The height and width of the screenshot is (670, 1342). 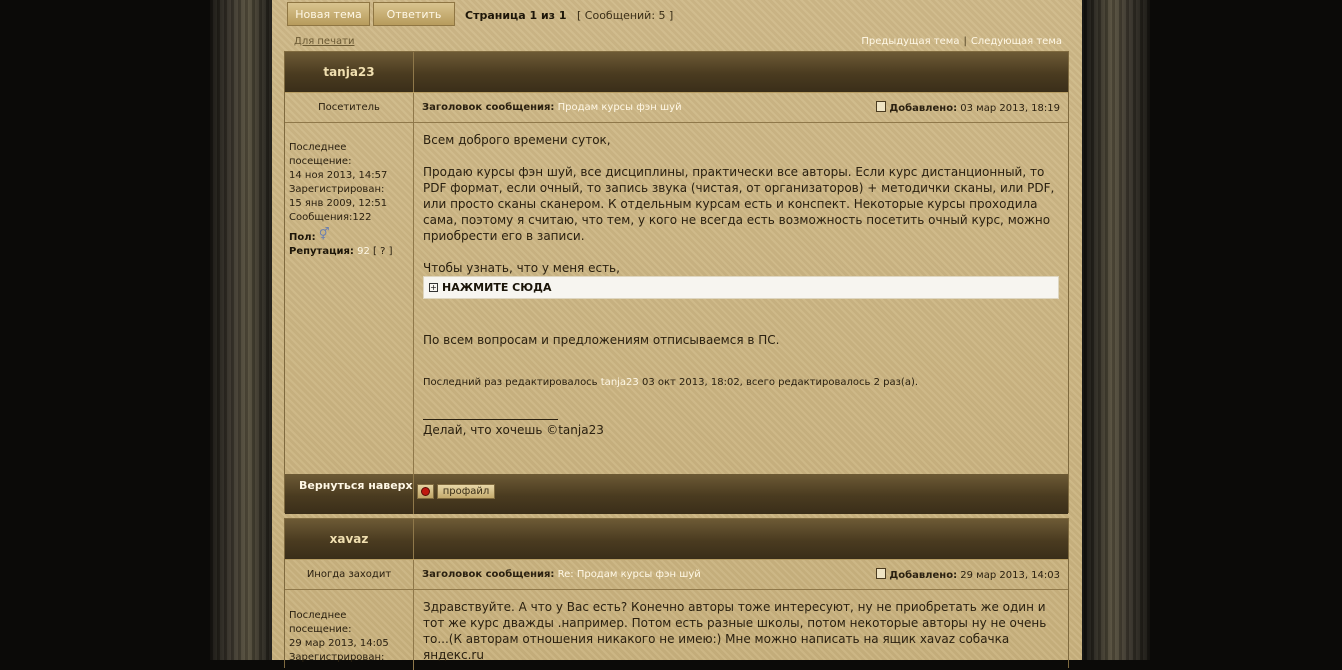 I want to click on page-info: Страница 1 из 1, so click(x=516, y=15).